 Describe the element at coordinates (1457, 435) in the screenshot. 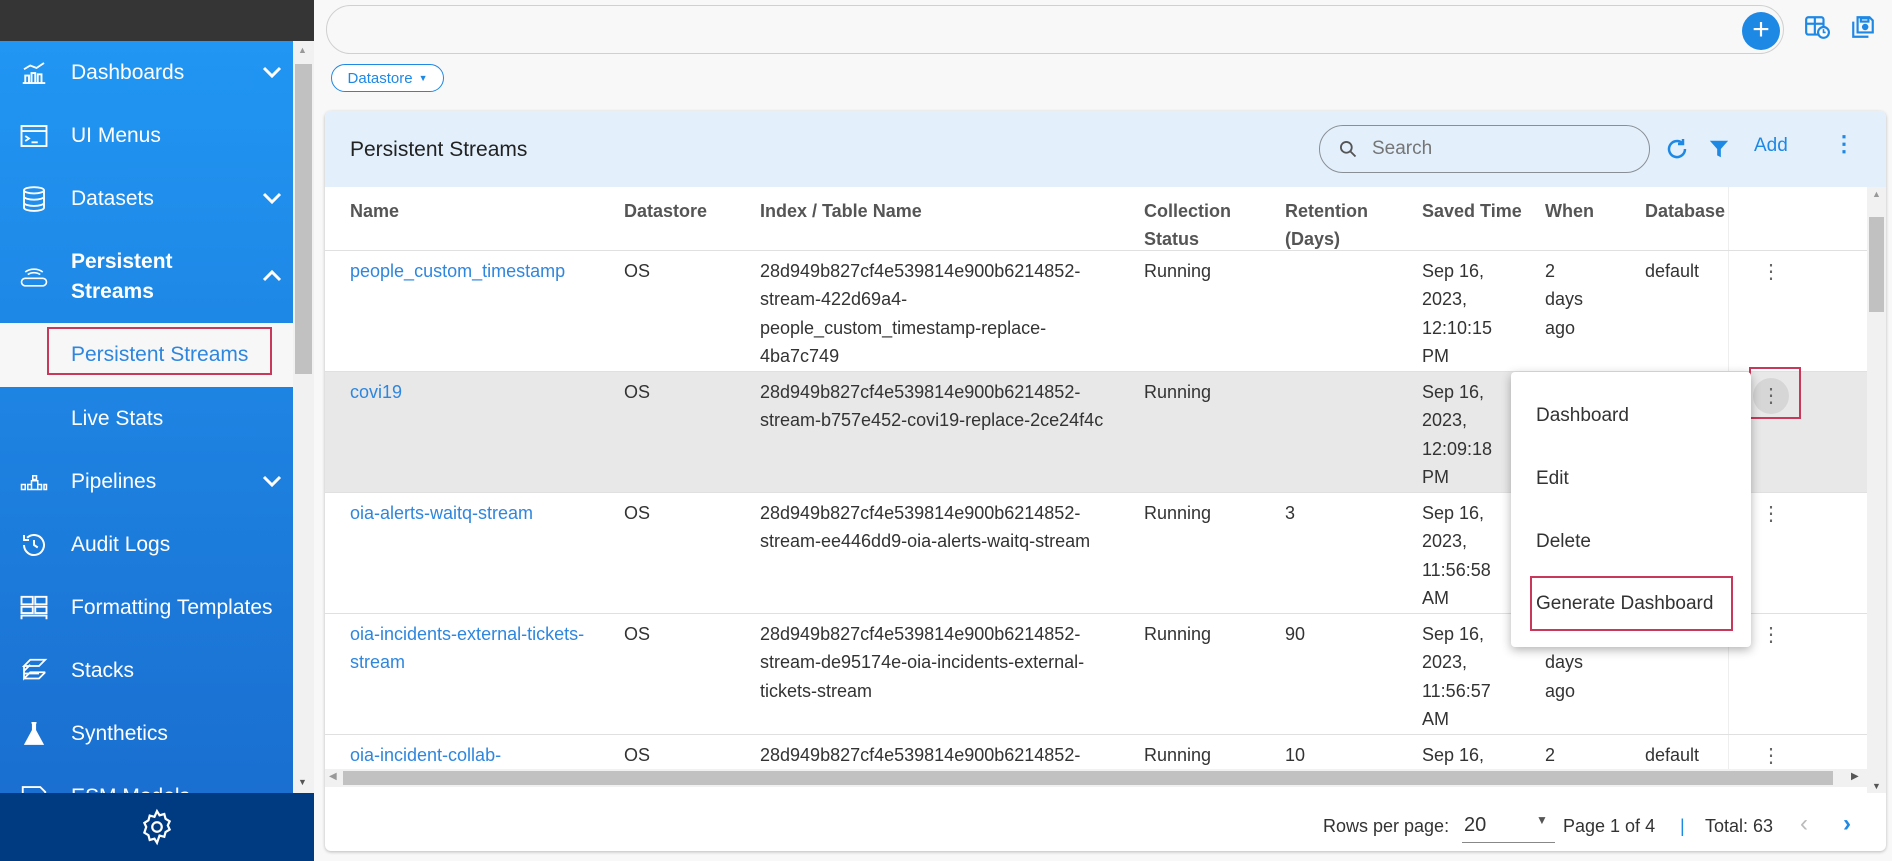

I see `cell-saved: Sep 16, 2023, 12:09:18 PM` at that location.